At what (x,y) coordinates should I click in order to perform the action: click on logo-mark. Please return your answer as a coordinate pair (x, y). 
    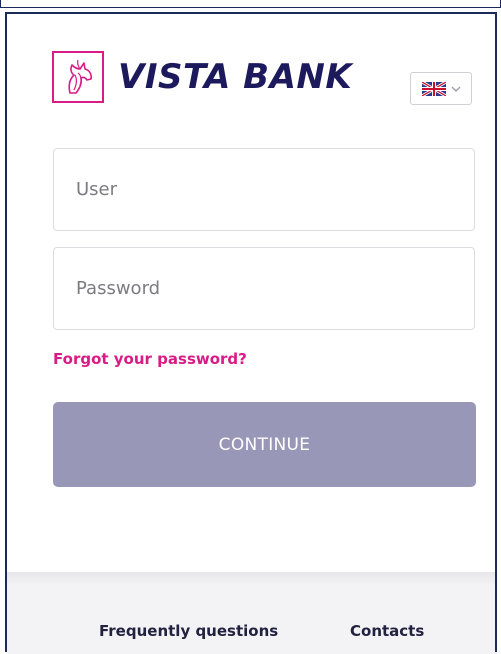
    Looking at the image, I should click on (78, 77).